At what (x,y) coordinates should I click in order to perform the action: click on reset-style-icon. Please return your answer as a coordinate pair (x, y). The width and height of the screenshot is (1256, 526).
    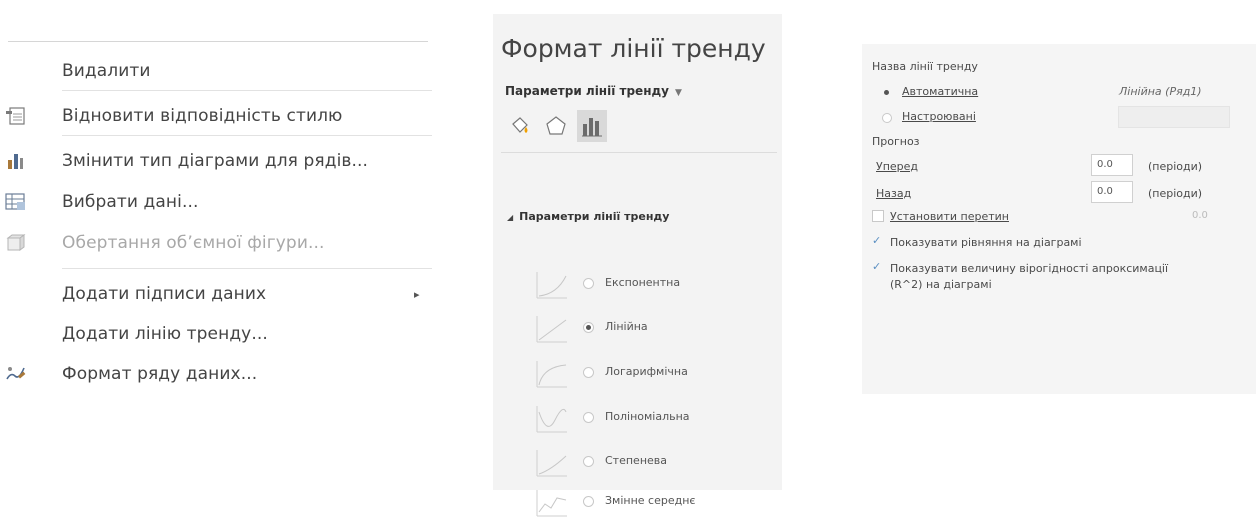
    Looking at the image, I should click on (16, 116).